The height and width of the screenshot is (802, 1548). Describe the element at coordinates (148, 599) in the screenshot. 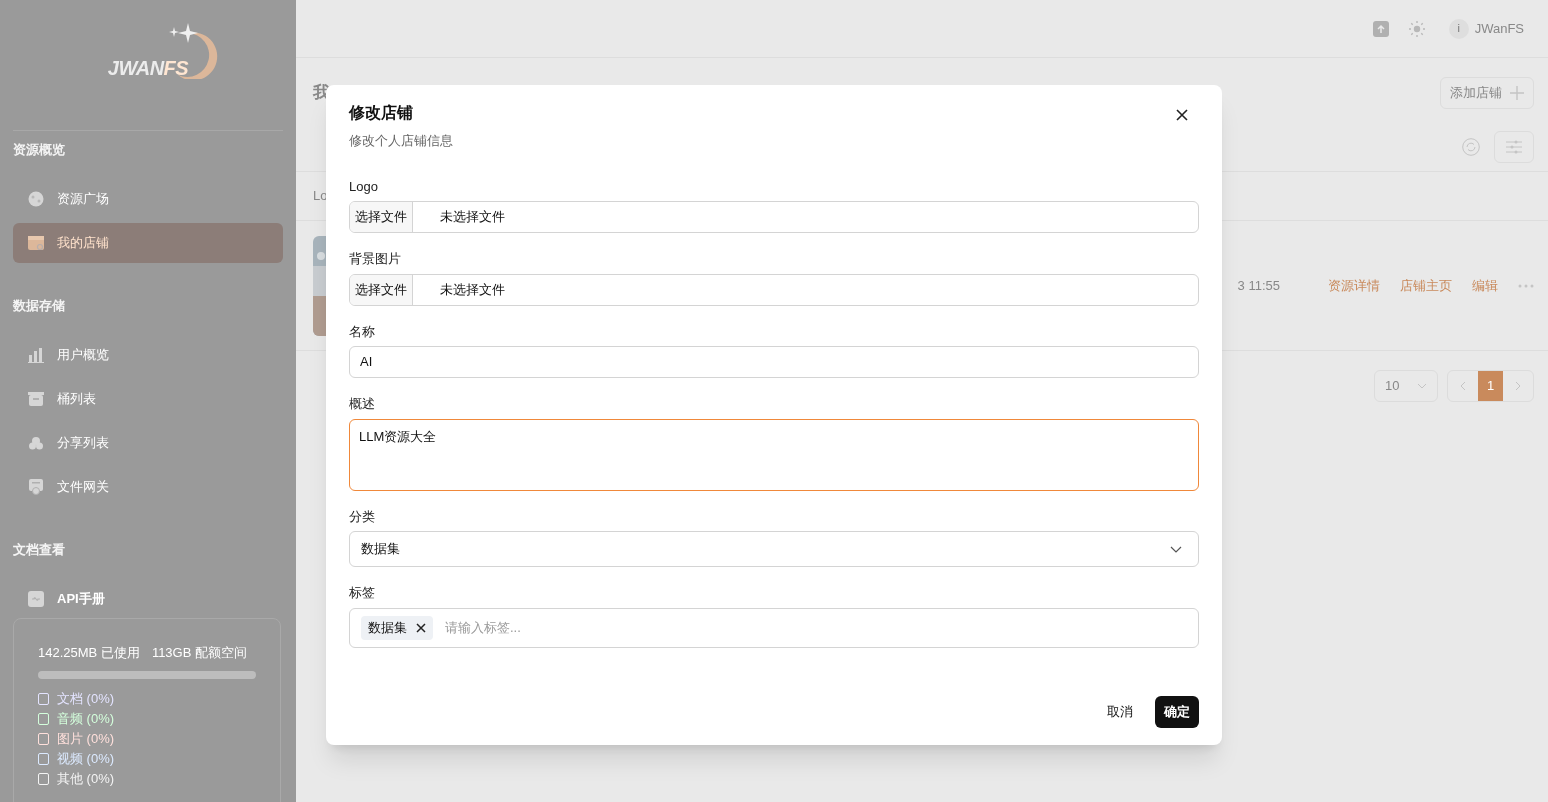

I see `nav-item: API手册` at that location.